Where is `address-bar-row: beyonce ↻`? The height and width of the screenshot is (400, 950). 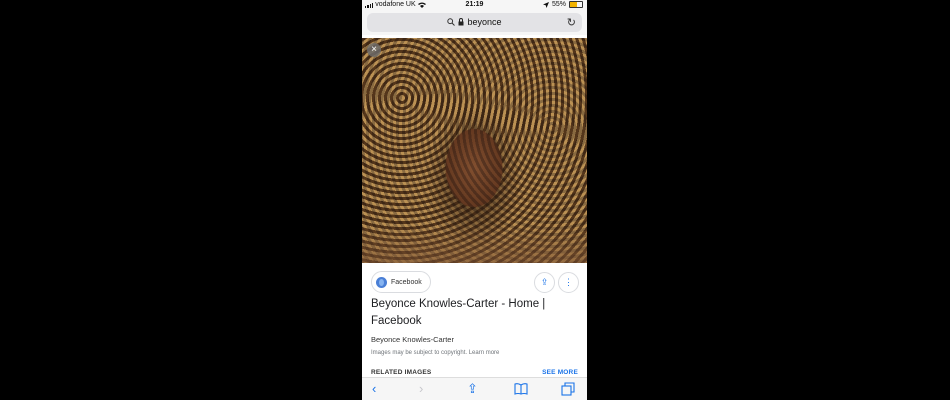
address-bar-row: beyonce ↻ is located at coordinates (474, 23).